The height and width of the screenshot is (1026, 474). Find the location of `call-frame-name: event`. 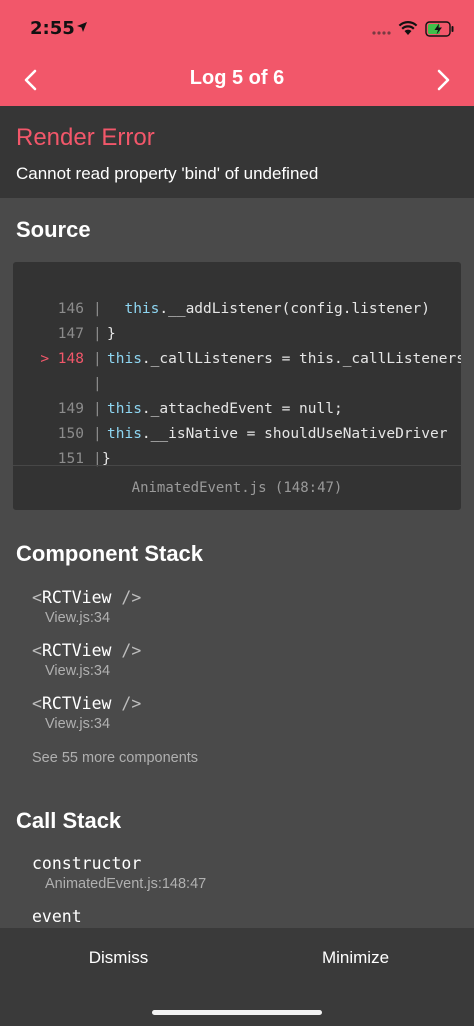

call-frame-name: event is located at coordinates (57, 916).